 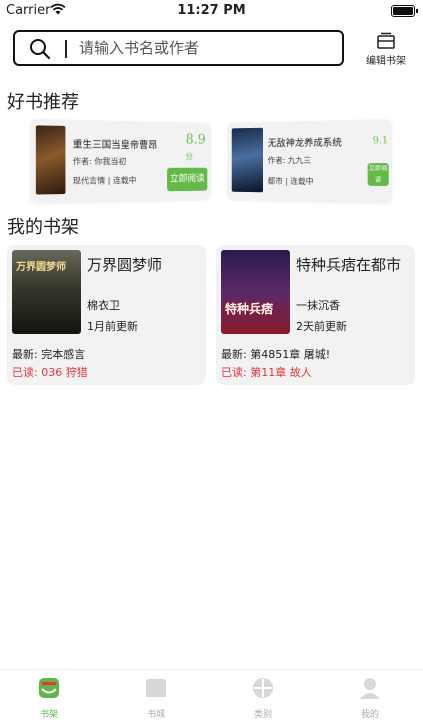 I want to click on tab-label: 我的, so click(x=369, y=715).